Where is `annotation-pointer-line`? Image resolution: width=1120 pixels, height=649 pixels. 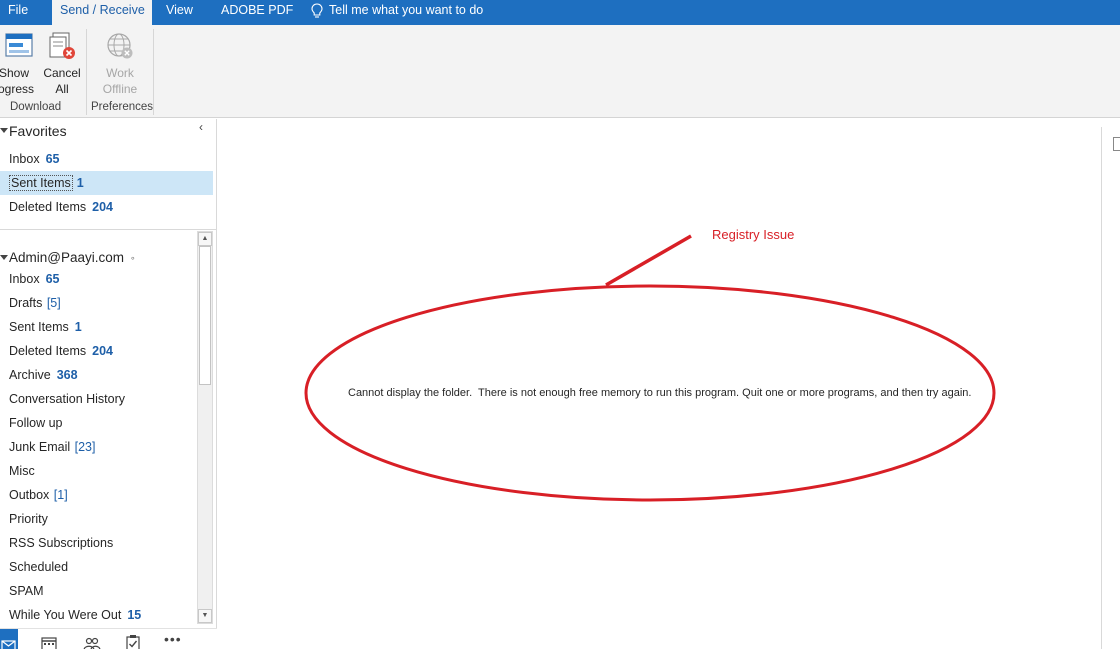 annotation-pointer-line is located at coordinates (648, 260).